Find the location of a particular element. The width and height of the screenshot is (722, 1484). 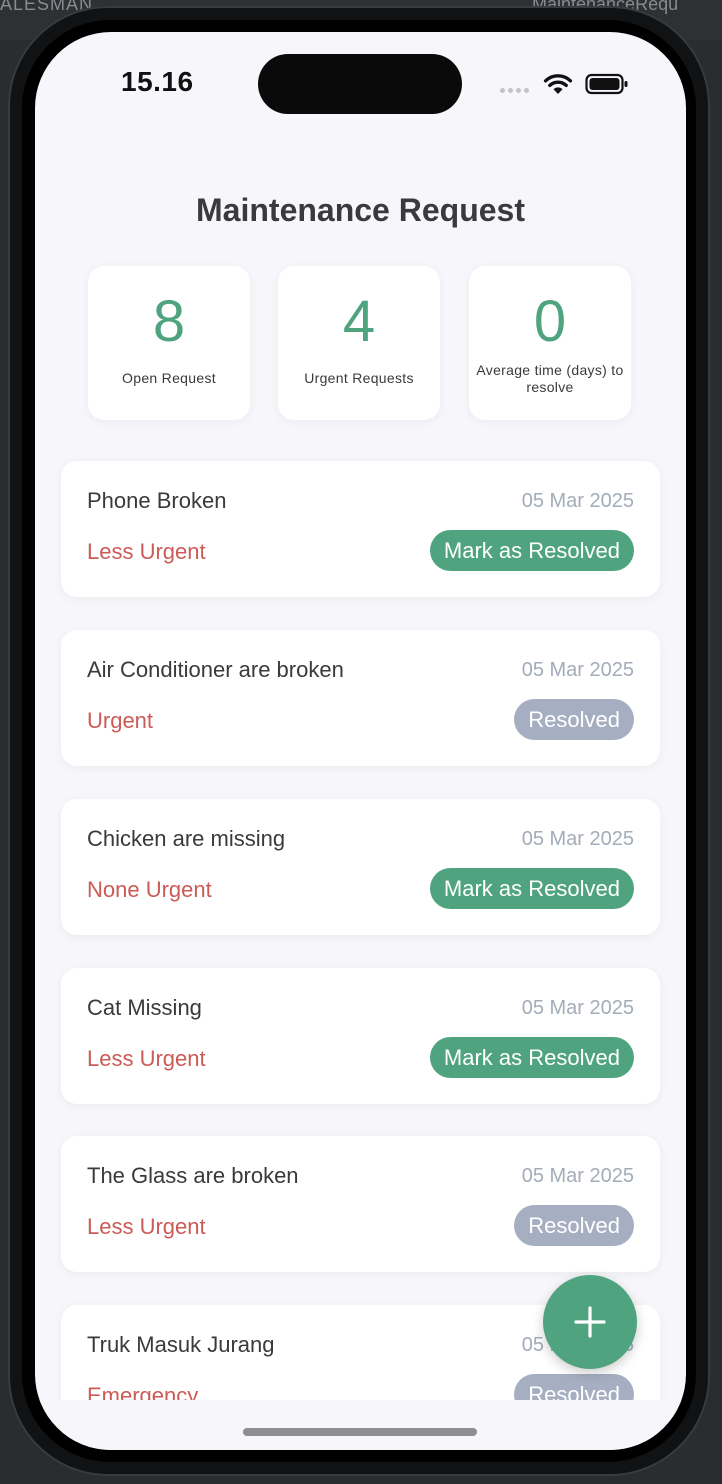

battery-icon is located at coordinates (606, 84).